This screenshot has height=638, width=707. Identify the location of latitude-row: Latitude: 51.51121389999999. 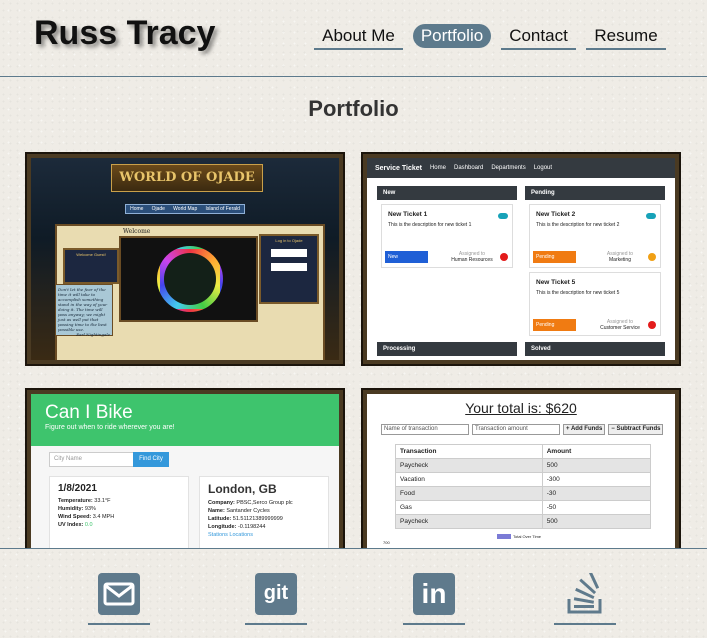
(264, 519).